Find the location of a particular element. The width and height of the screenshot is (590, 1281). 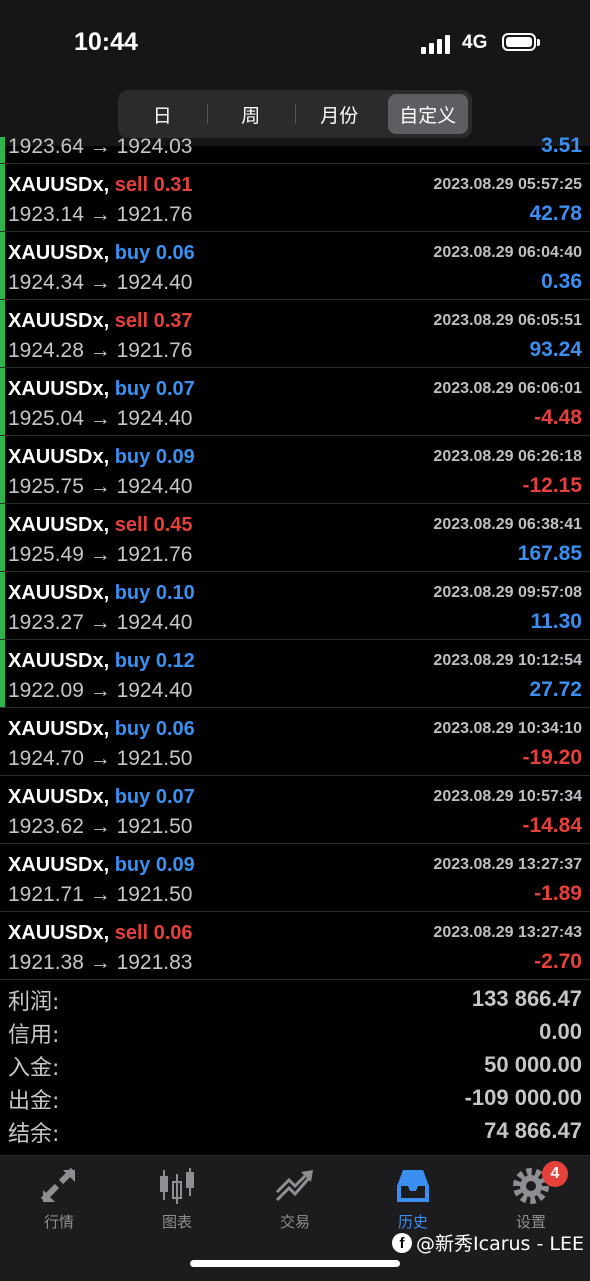

trade-profit: -2.70 is located at coordinates (558, 961).